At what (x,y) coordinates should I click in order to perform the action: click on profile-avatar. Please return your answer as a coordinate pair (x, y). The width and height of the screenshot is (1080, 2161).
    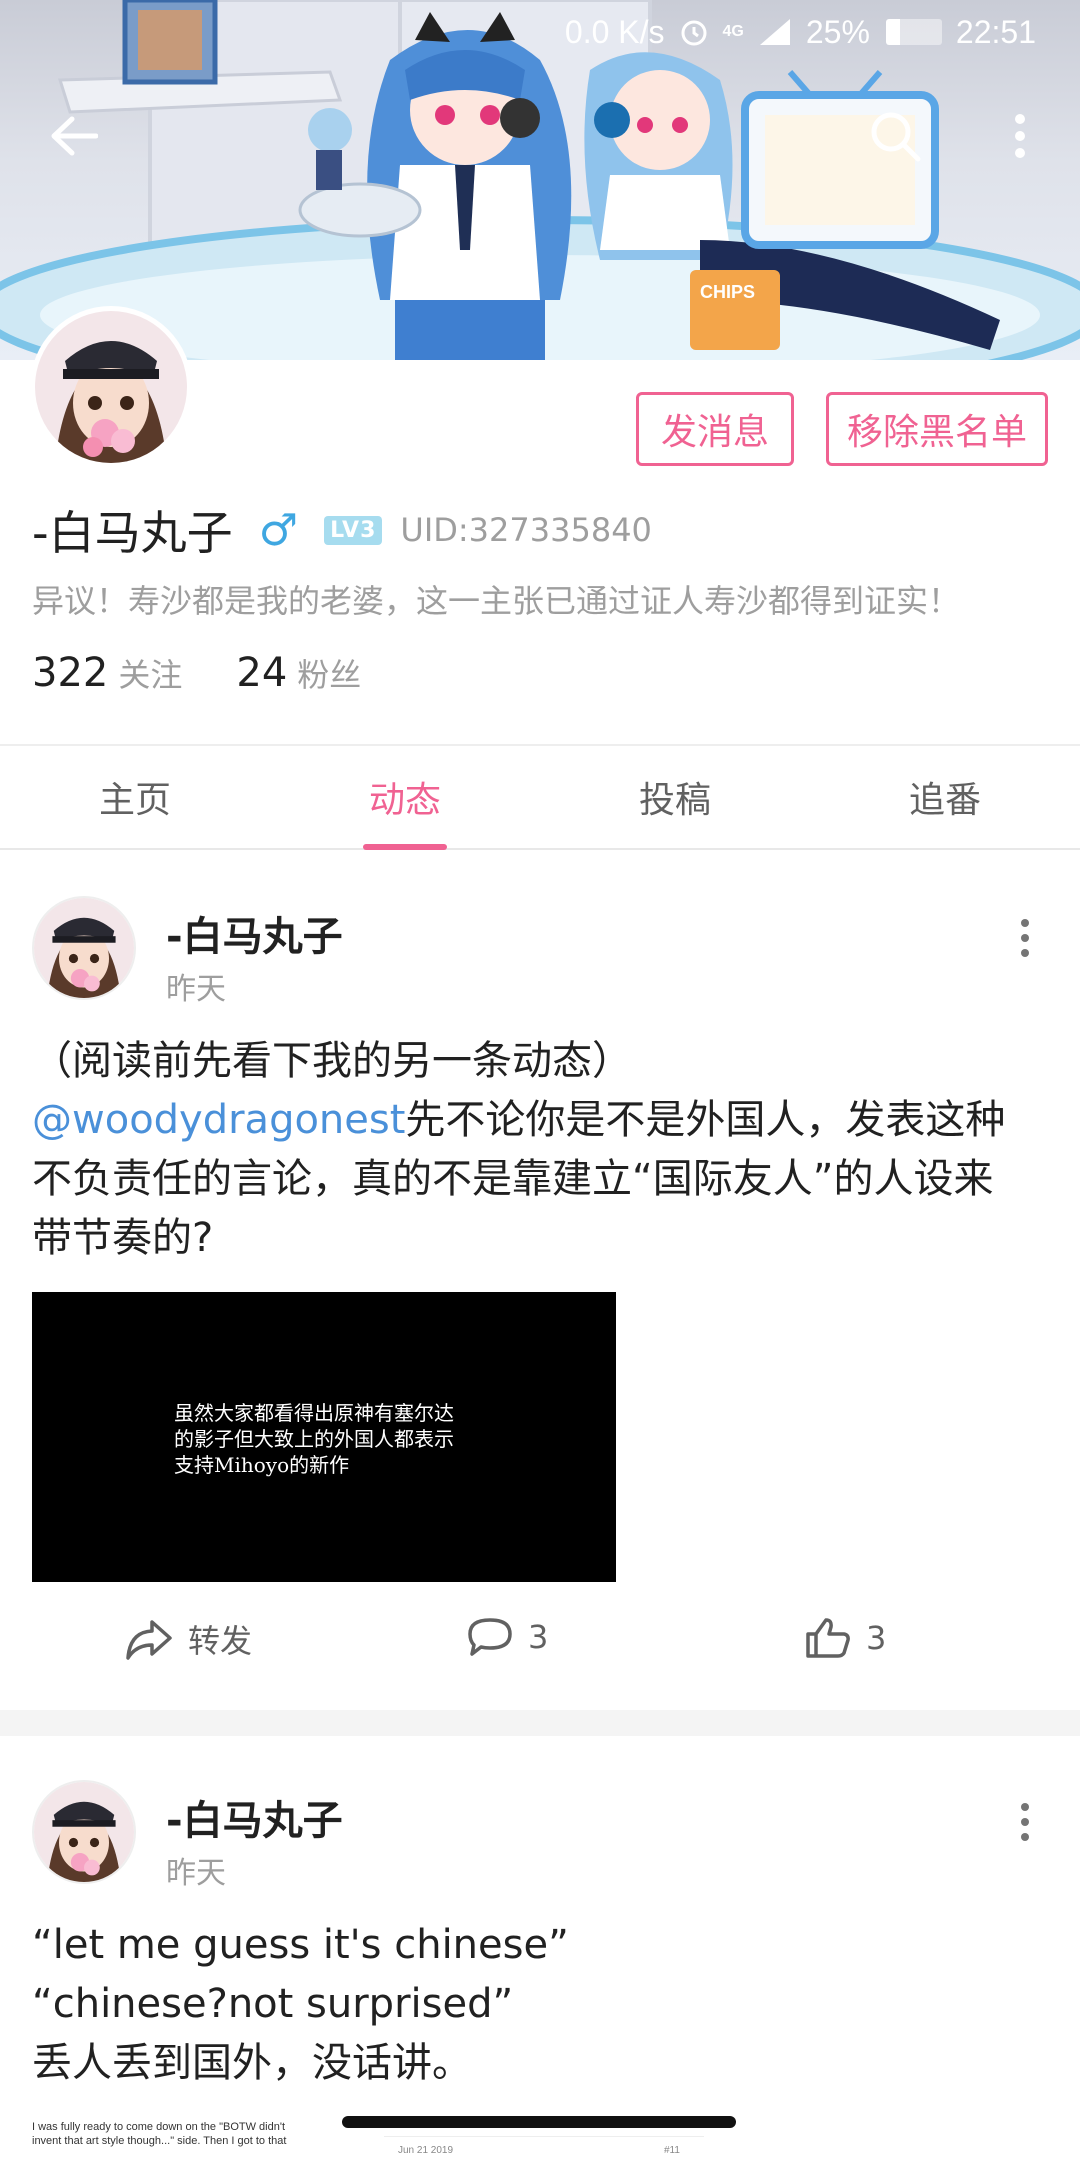
    Looking at the image, I should click on (111, 387).